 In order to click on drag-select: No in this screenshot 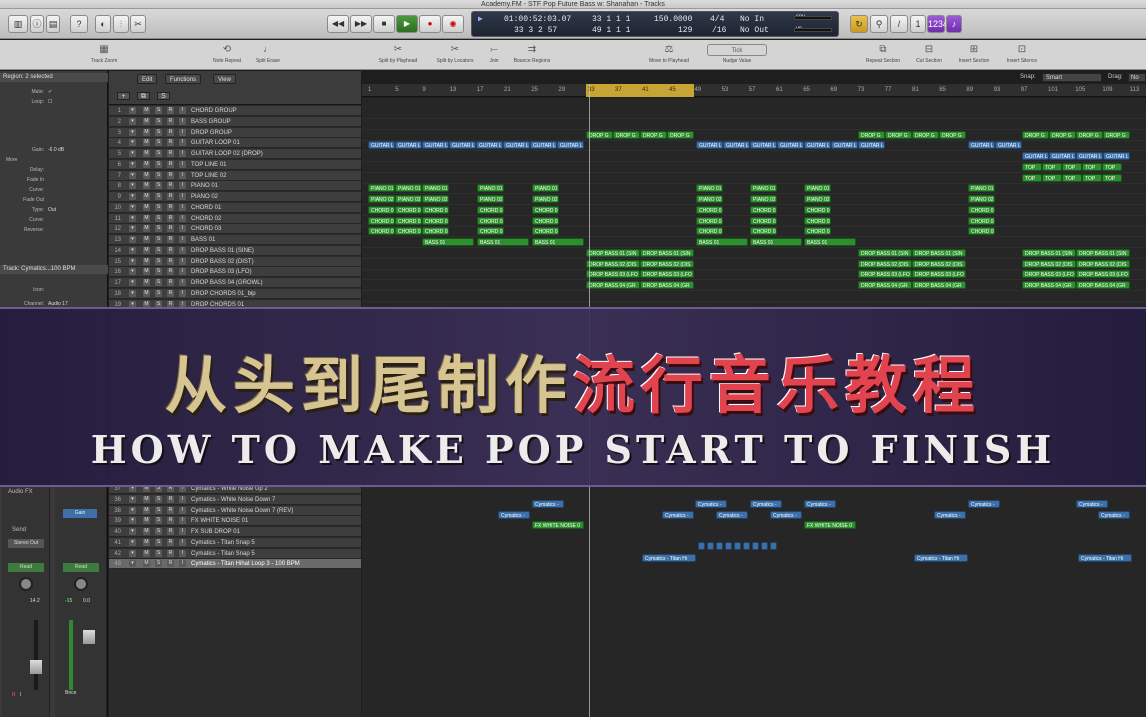, I will do `click(1137, 77)`.